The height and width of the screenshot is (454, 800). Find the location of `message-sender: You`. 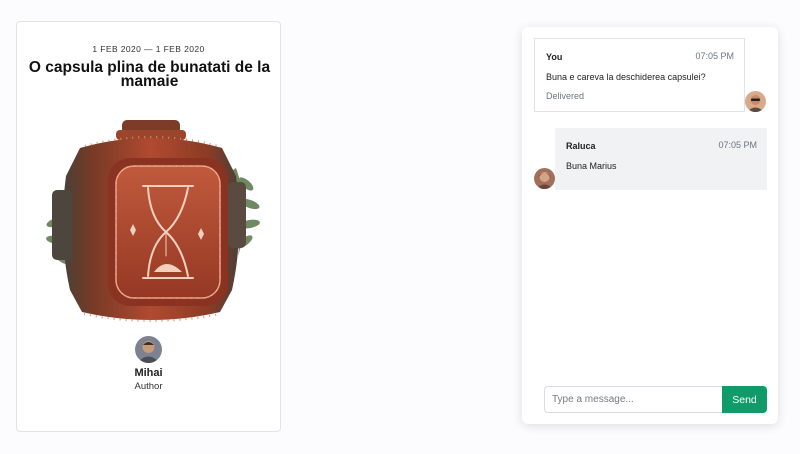

message-sender: You is located at coordinates (554, 57).